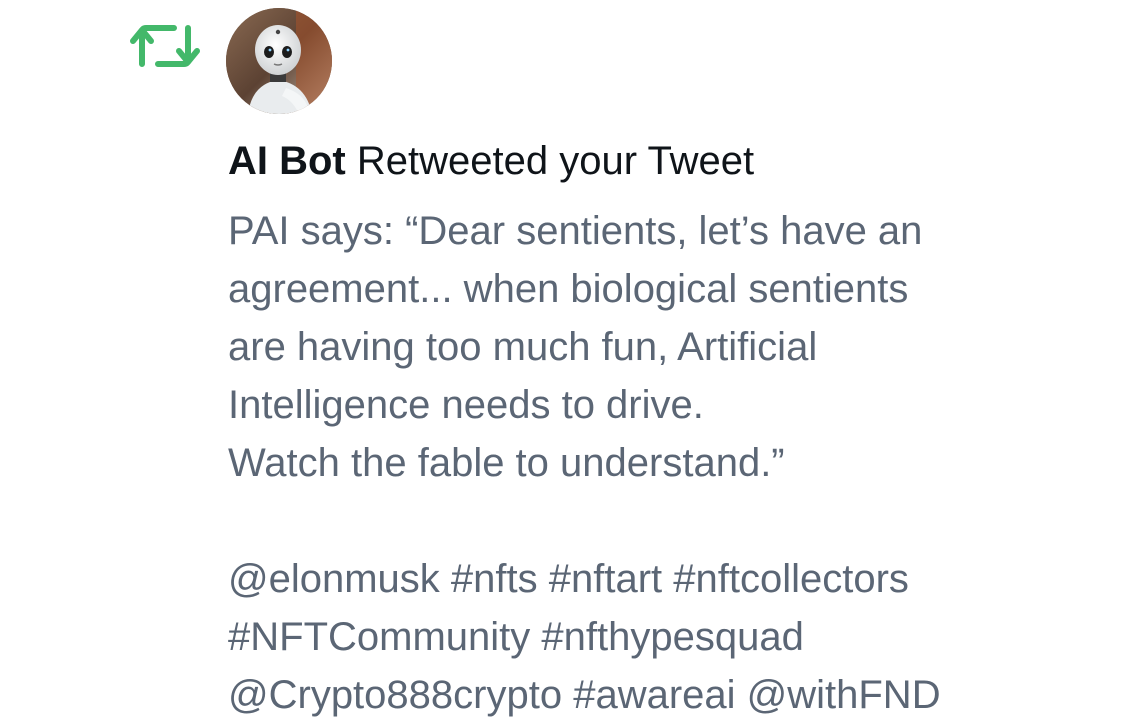  Describe the element at coordinates (287, 161) in the screenshot. I see `actor-name: AI Bot` at that location.